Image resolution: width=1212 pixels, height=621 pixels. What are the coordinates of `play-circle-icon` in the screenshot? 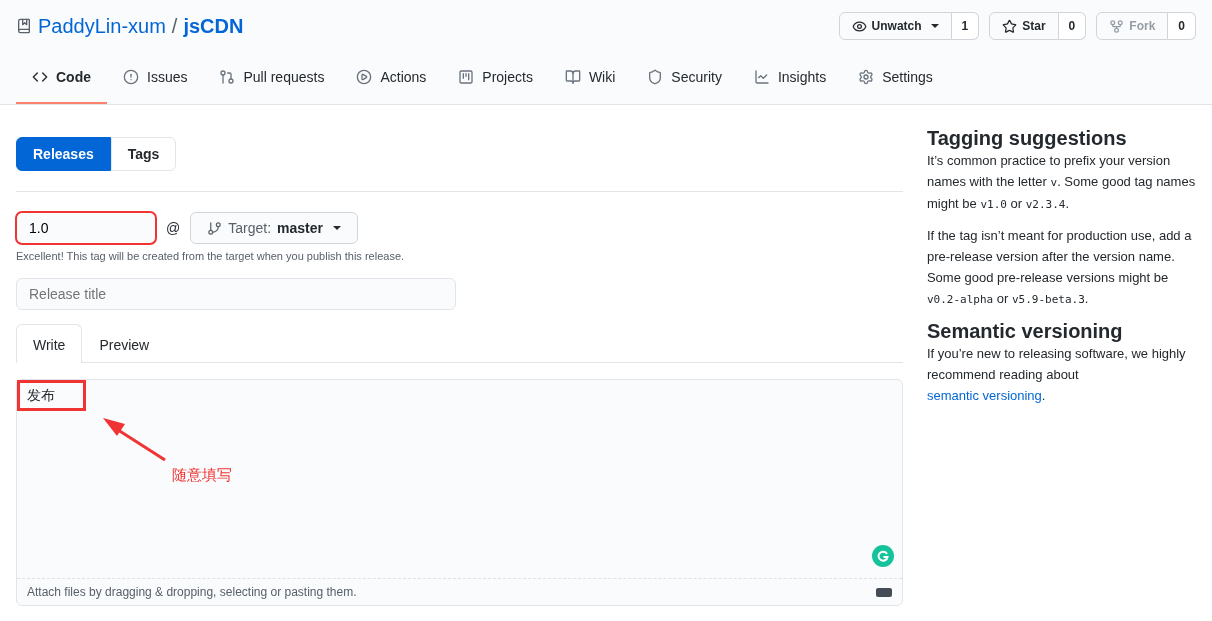 It's located at (364, 77).